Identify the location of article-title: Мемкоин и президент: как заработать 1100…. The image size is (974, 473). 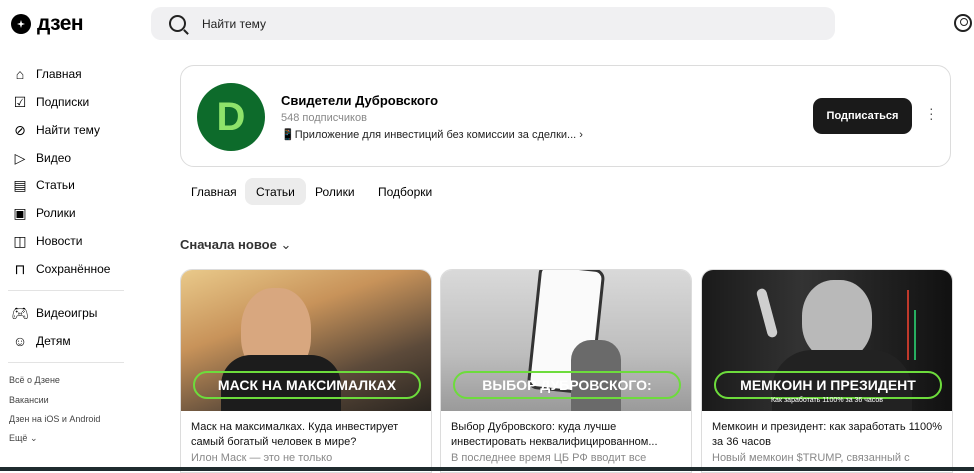
(828, 435).